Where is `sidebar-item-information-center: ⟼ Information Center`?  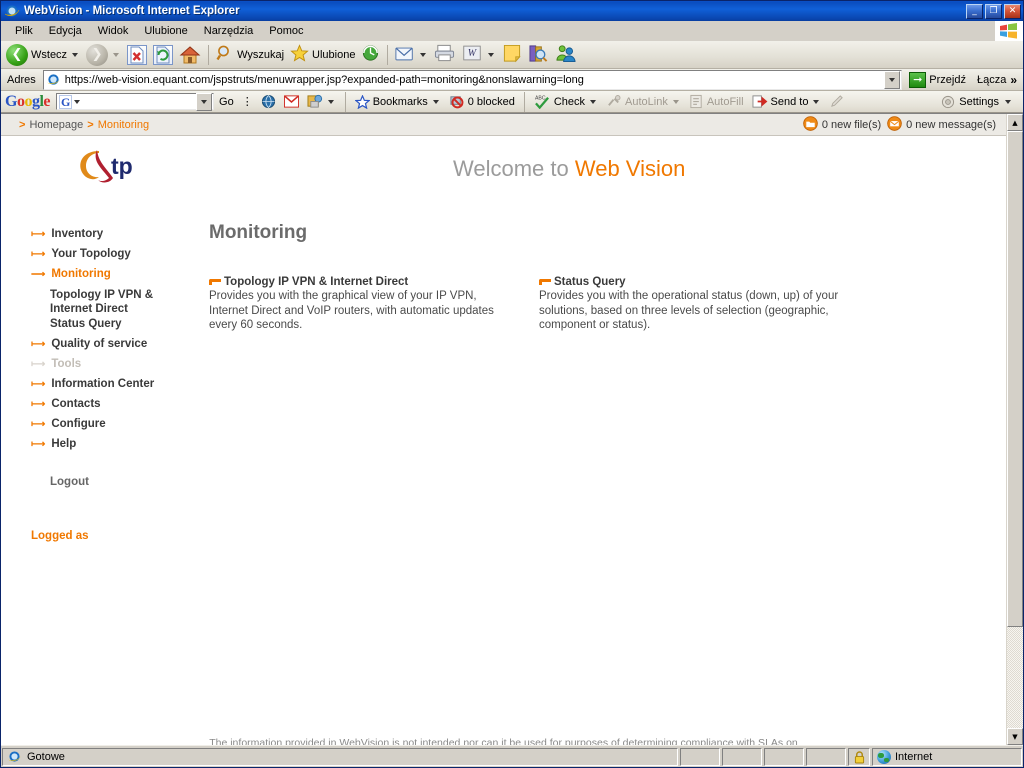 sidebar-item-information-center: ⟼ Information Center is located at coordinates (116, 384).